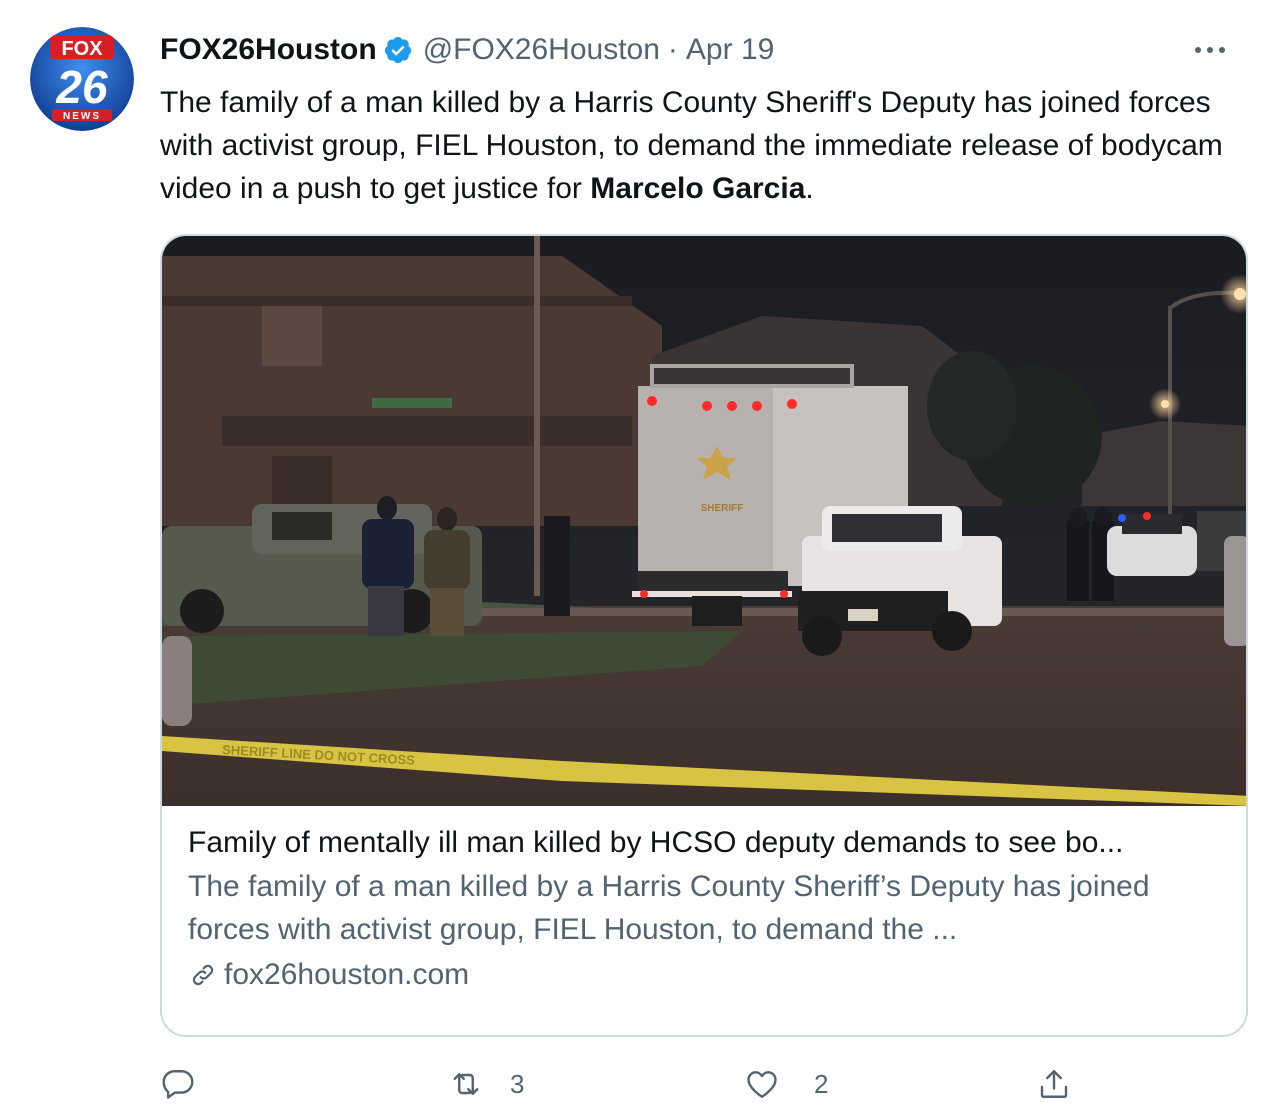  Describe the element at coordinates (762, 1084) in the screenshot. I see `like-icon` at that location.